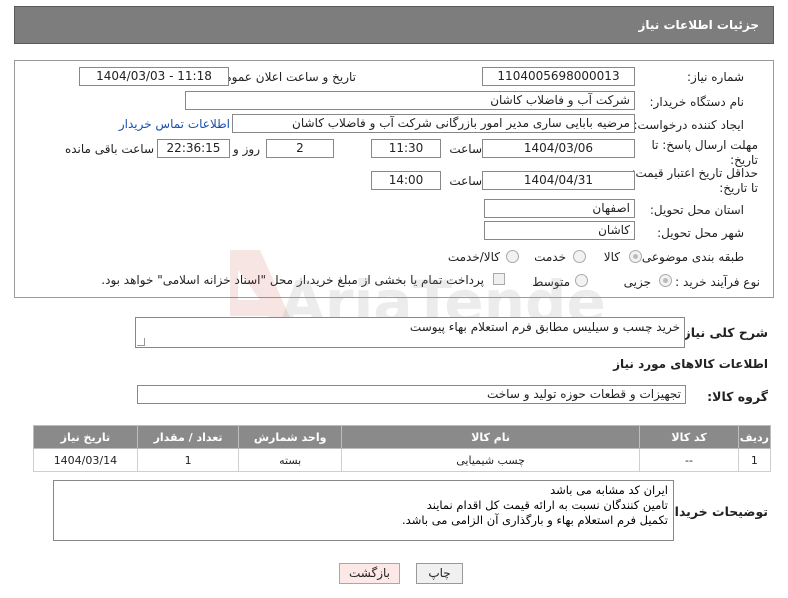 Image resolution: width=788 pixels, height=598 pixels. What do you see at coordinates (246, 149) in the screenshot?
I see `days-label: روز و` at bounding box center [246, 149].